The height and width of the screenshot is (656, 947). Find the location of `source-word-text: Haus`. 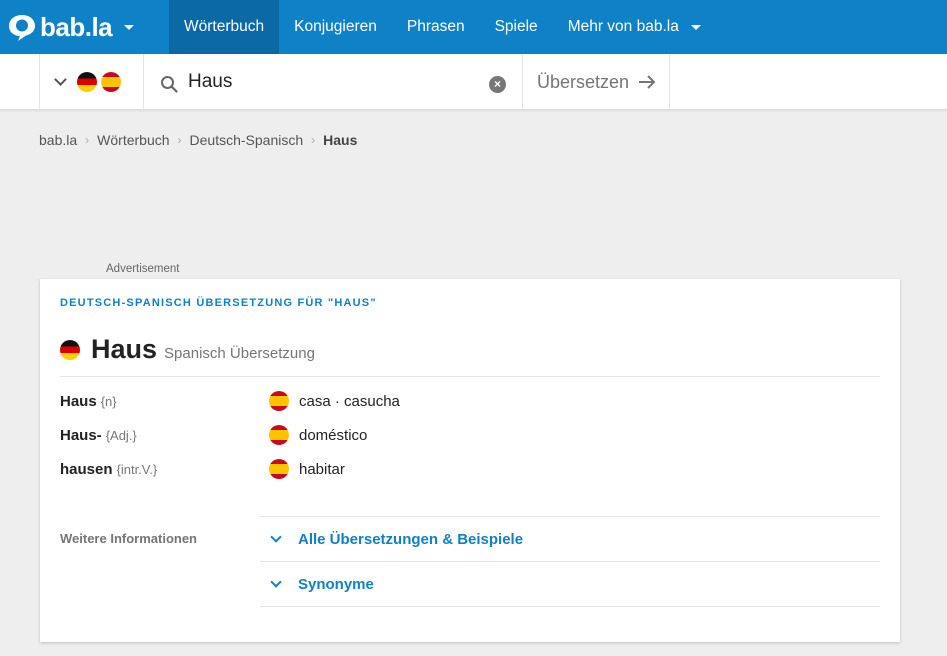

source-word-text: Haus is located at coordinates (78, 401).